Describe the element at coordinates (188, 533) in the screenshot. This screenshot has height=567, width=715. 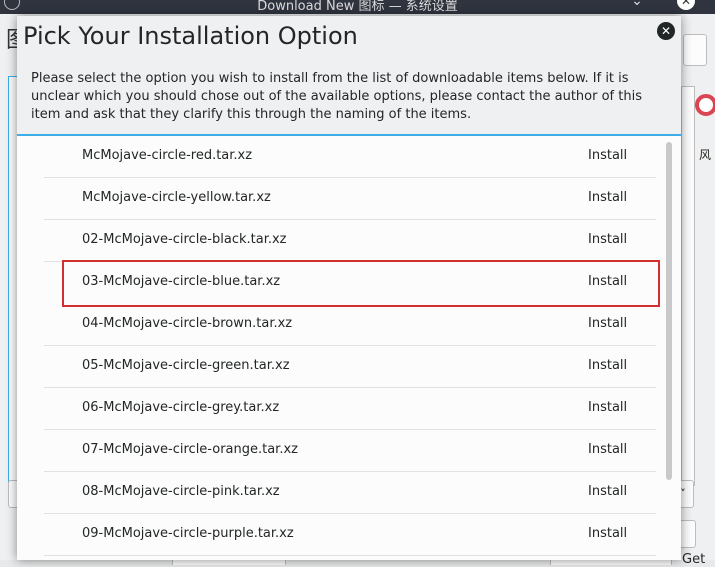
I see `item-name: 09-McMojave-circle-purple.tar.xz` at that location.